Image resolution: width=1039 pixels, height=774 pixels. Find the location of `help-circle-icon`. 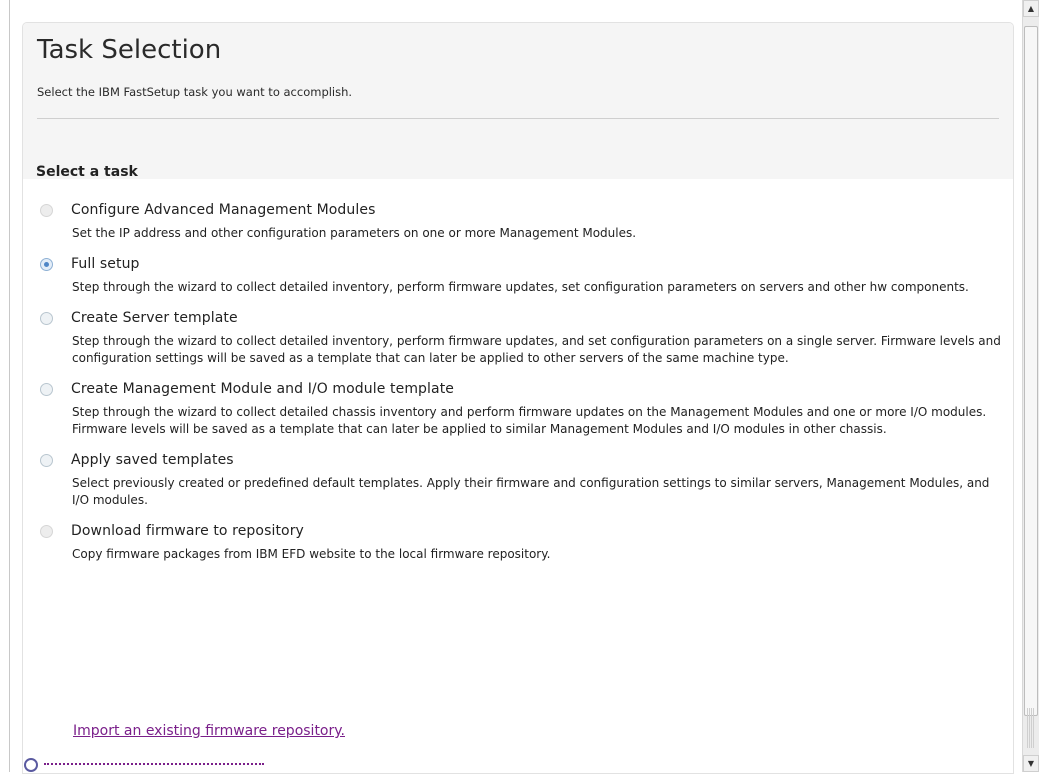

help-circle-icon is located at coordinates (31, 765).